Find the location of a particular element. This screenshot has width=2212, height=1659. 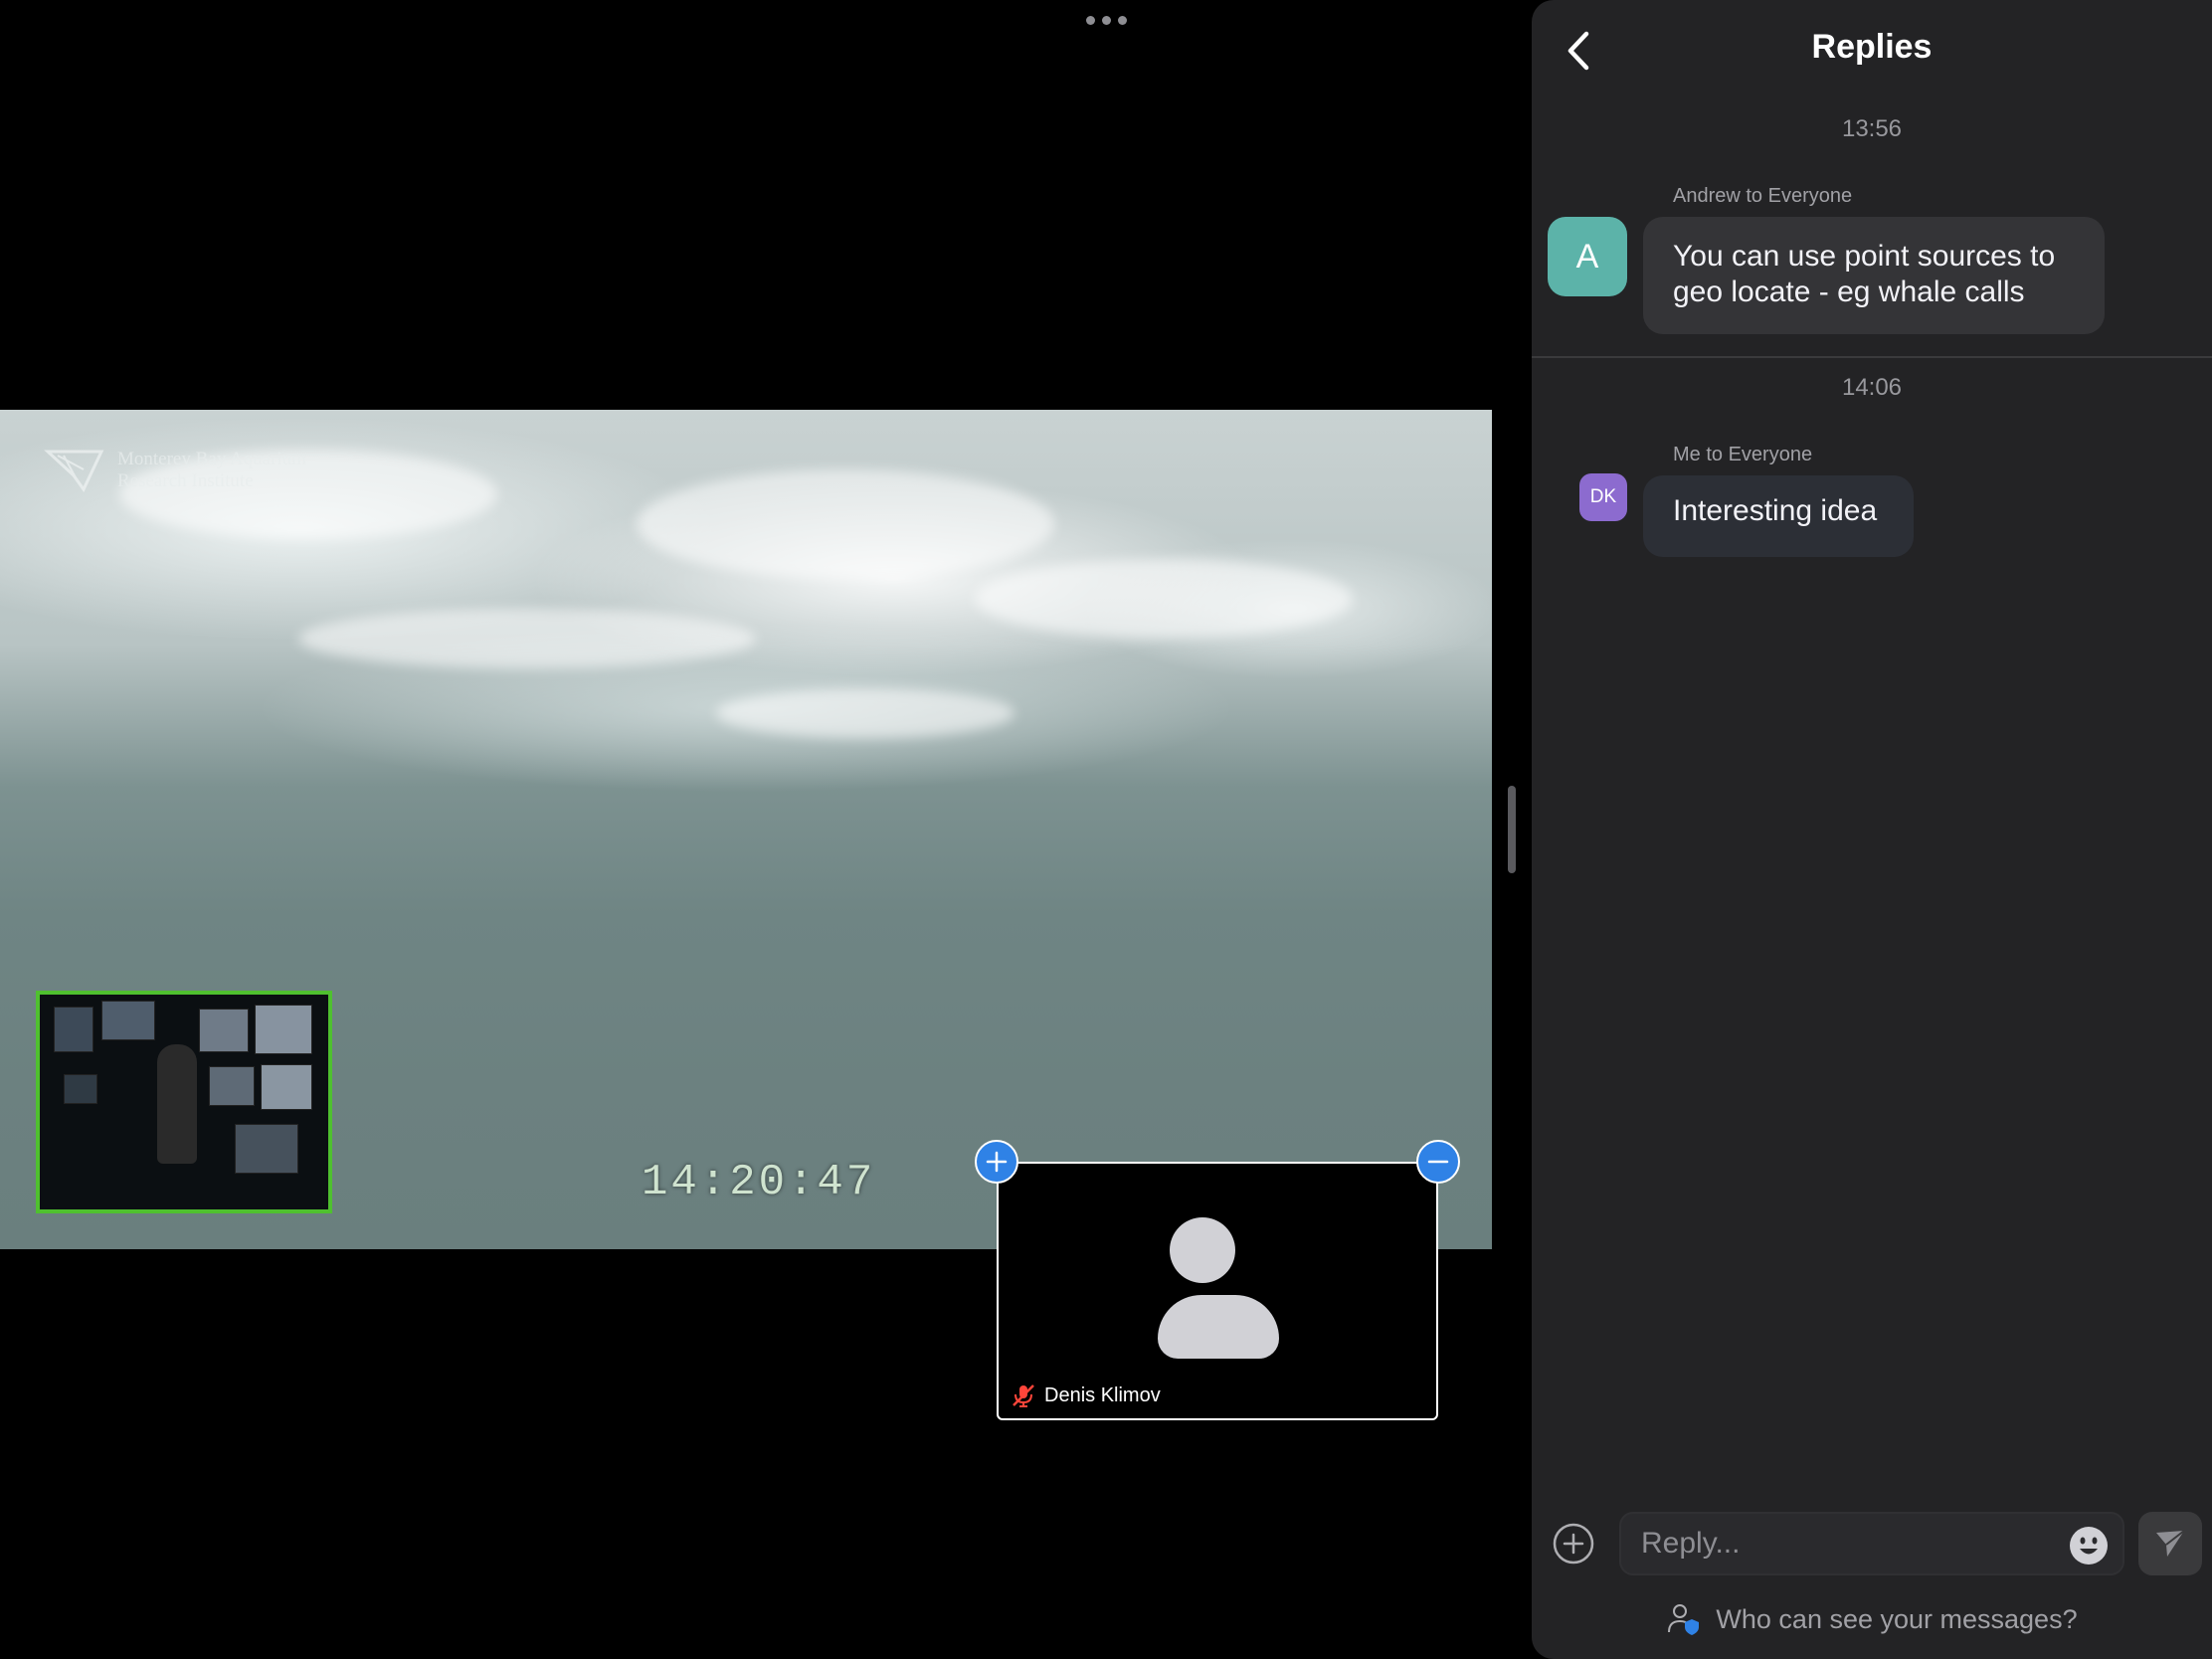

split-drag-handle is located at coordinates (1512, 829).